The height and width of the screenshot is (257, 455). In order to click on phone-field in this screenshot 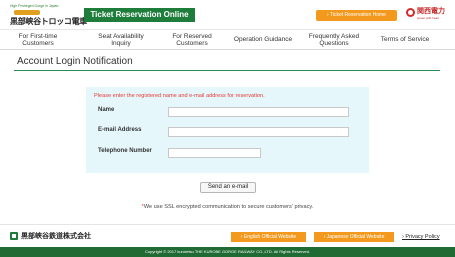, I will do `click(214, 153)`.